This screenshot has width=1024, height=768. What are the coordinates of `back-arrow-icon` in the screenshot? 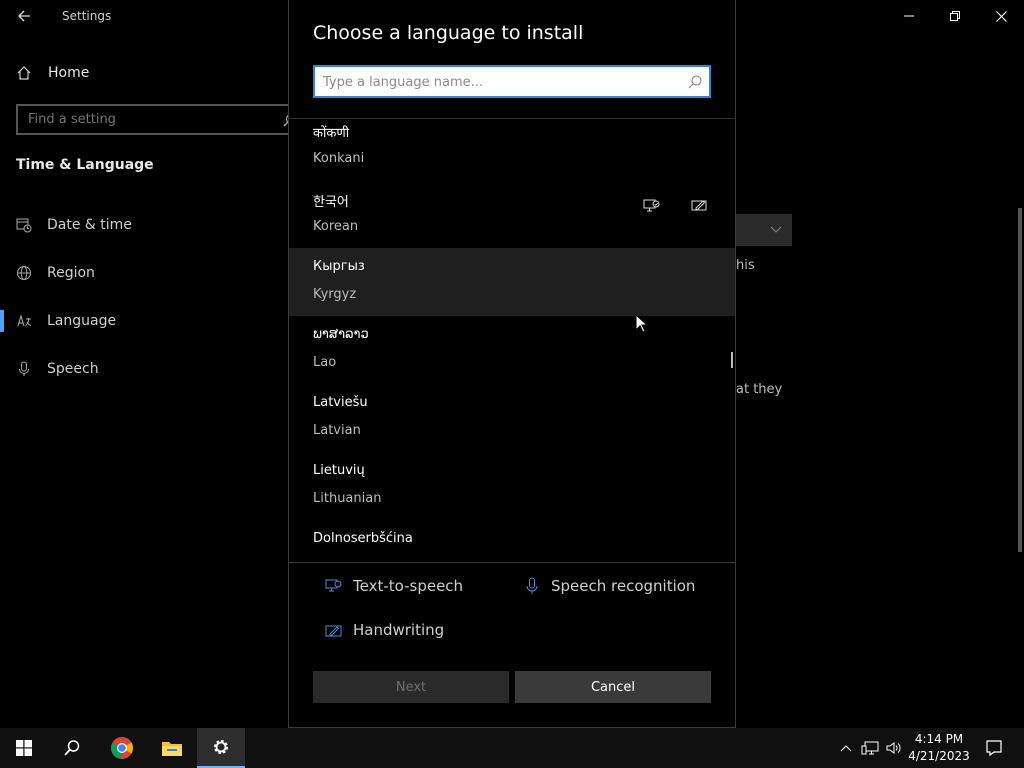 It's located at (24, 16).